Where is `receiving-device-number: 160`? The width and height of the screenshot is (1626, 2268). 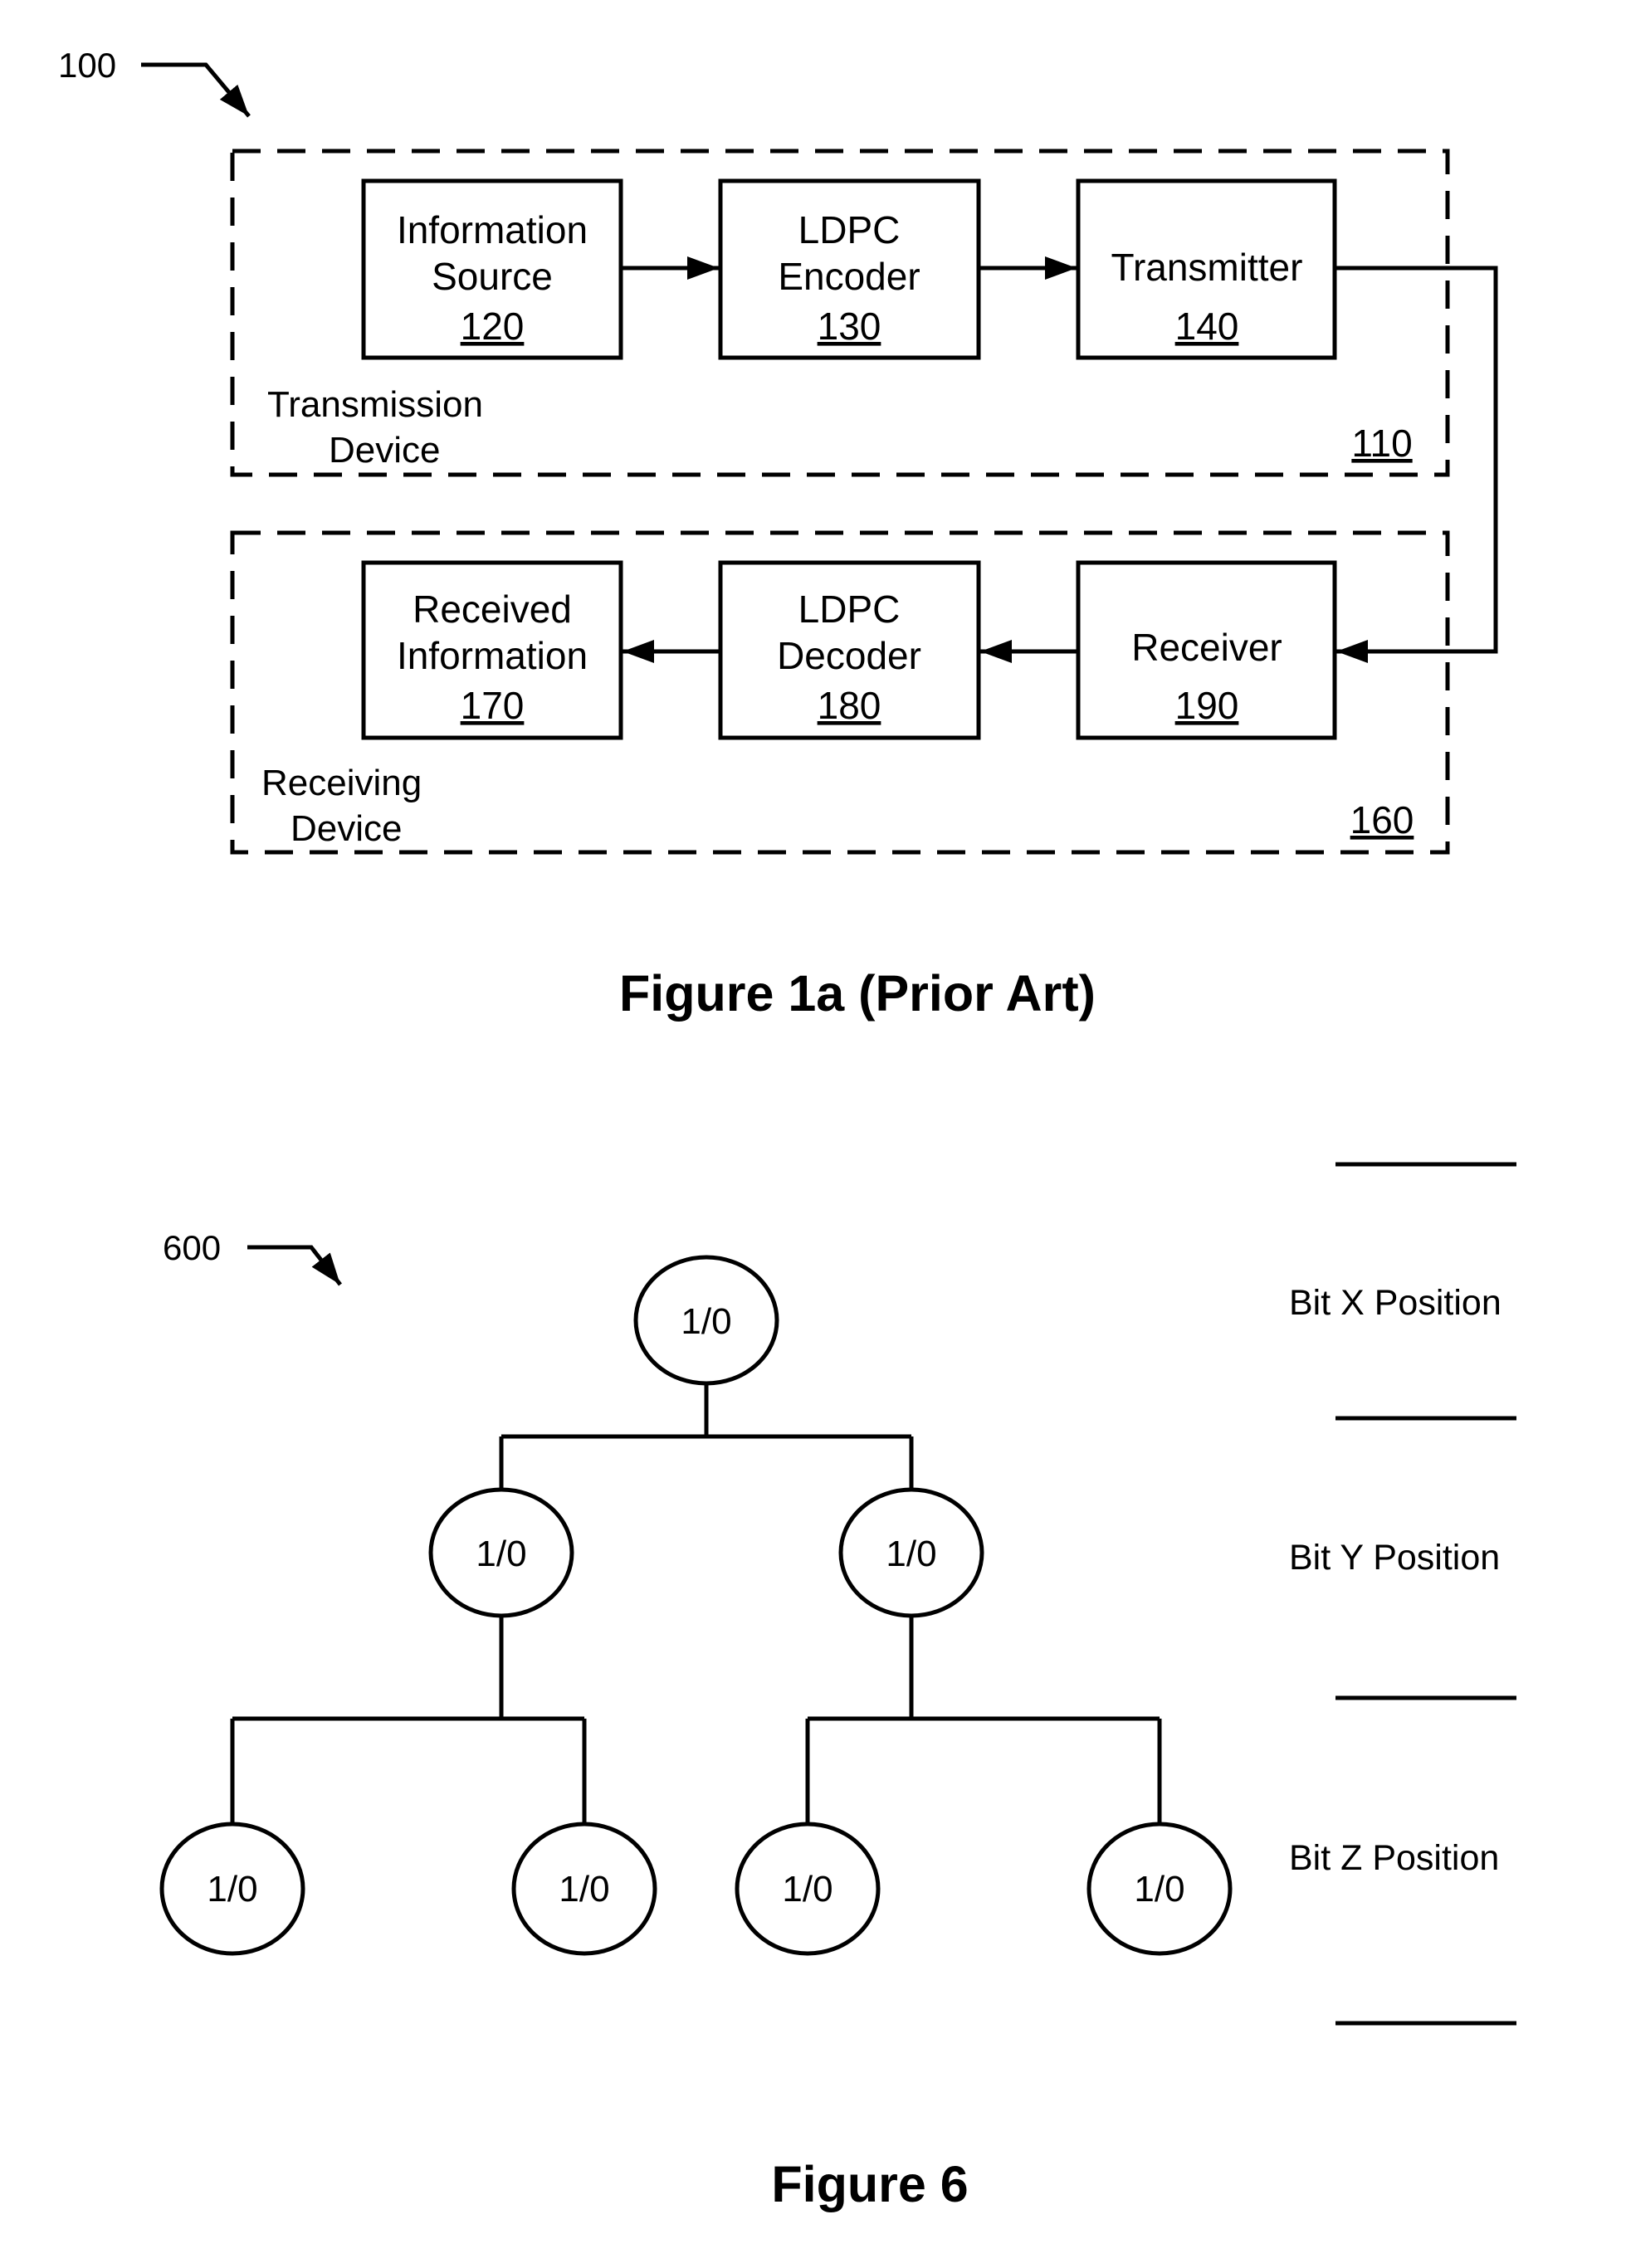
receiving-device-number: 160 is located at coordinates (1382, 819).